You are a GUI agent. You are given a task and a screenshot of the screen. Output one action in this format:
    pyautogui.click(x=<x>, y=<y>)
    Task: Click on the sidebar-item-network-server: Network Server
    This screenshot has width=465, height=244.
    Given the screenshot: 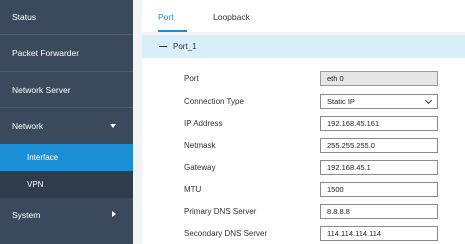 What is the action you would take?
    pyautogui.click(x=66, y=90)
    